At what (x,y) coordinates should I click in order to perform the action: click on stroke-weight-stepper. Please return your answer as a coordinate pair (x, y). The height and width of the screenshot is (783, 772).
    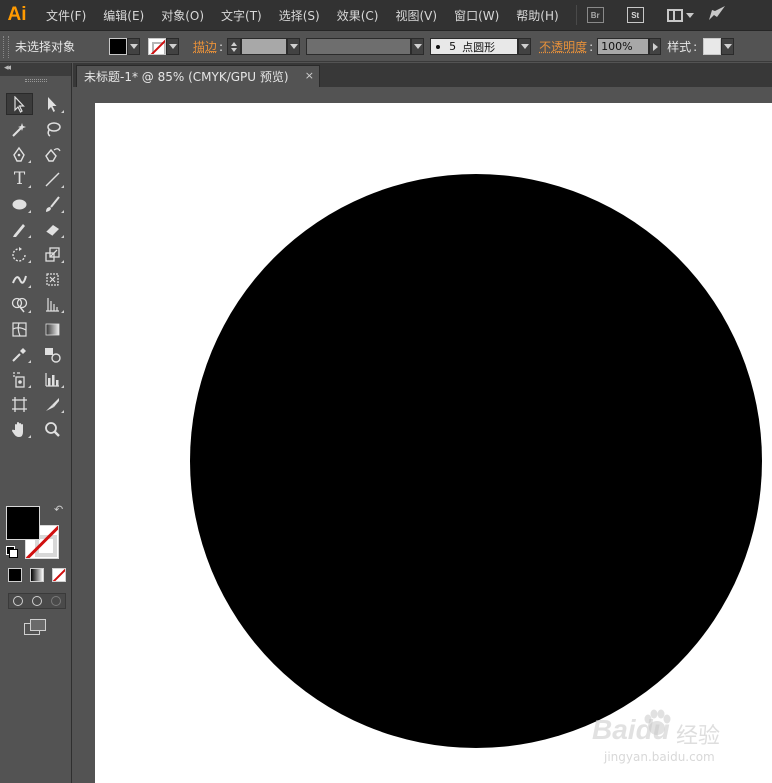
    Looking at the image, I should click on (234, 46).